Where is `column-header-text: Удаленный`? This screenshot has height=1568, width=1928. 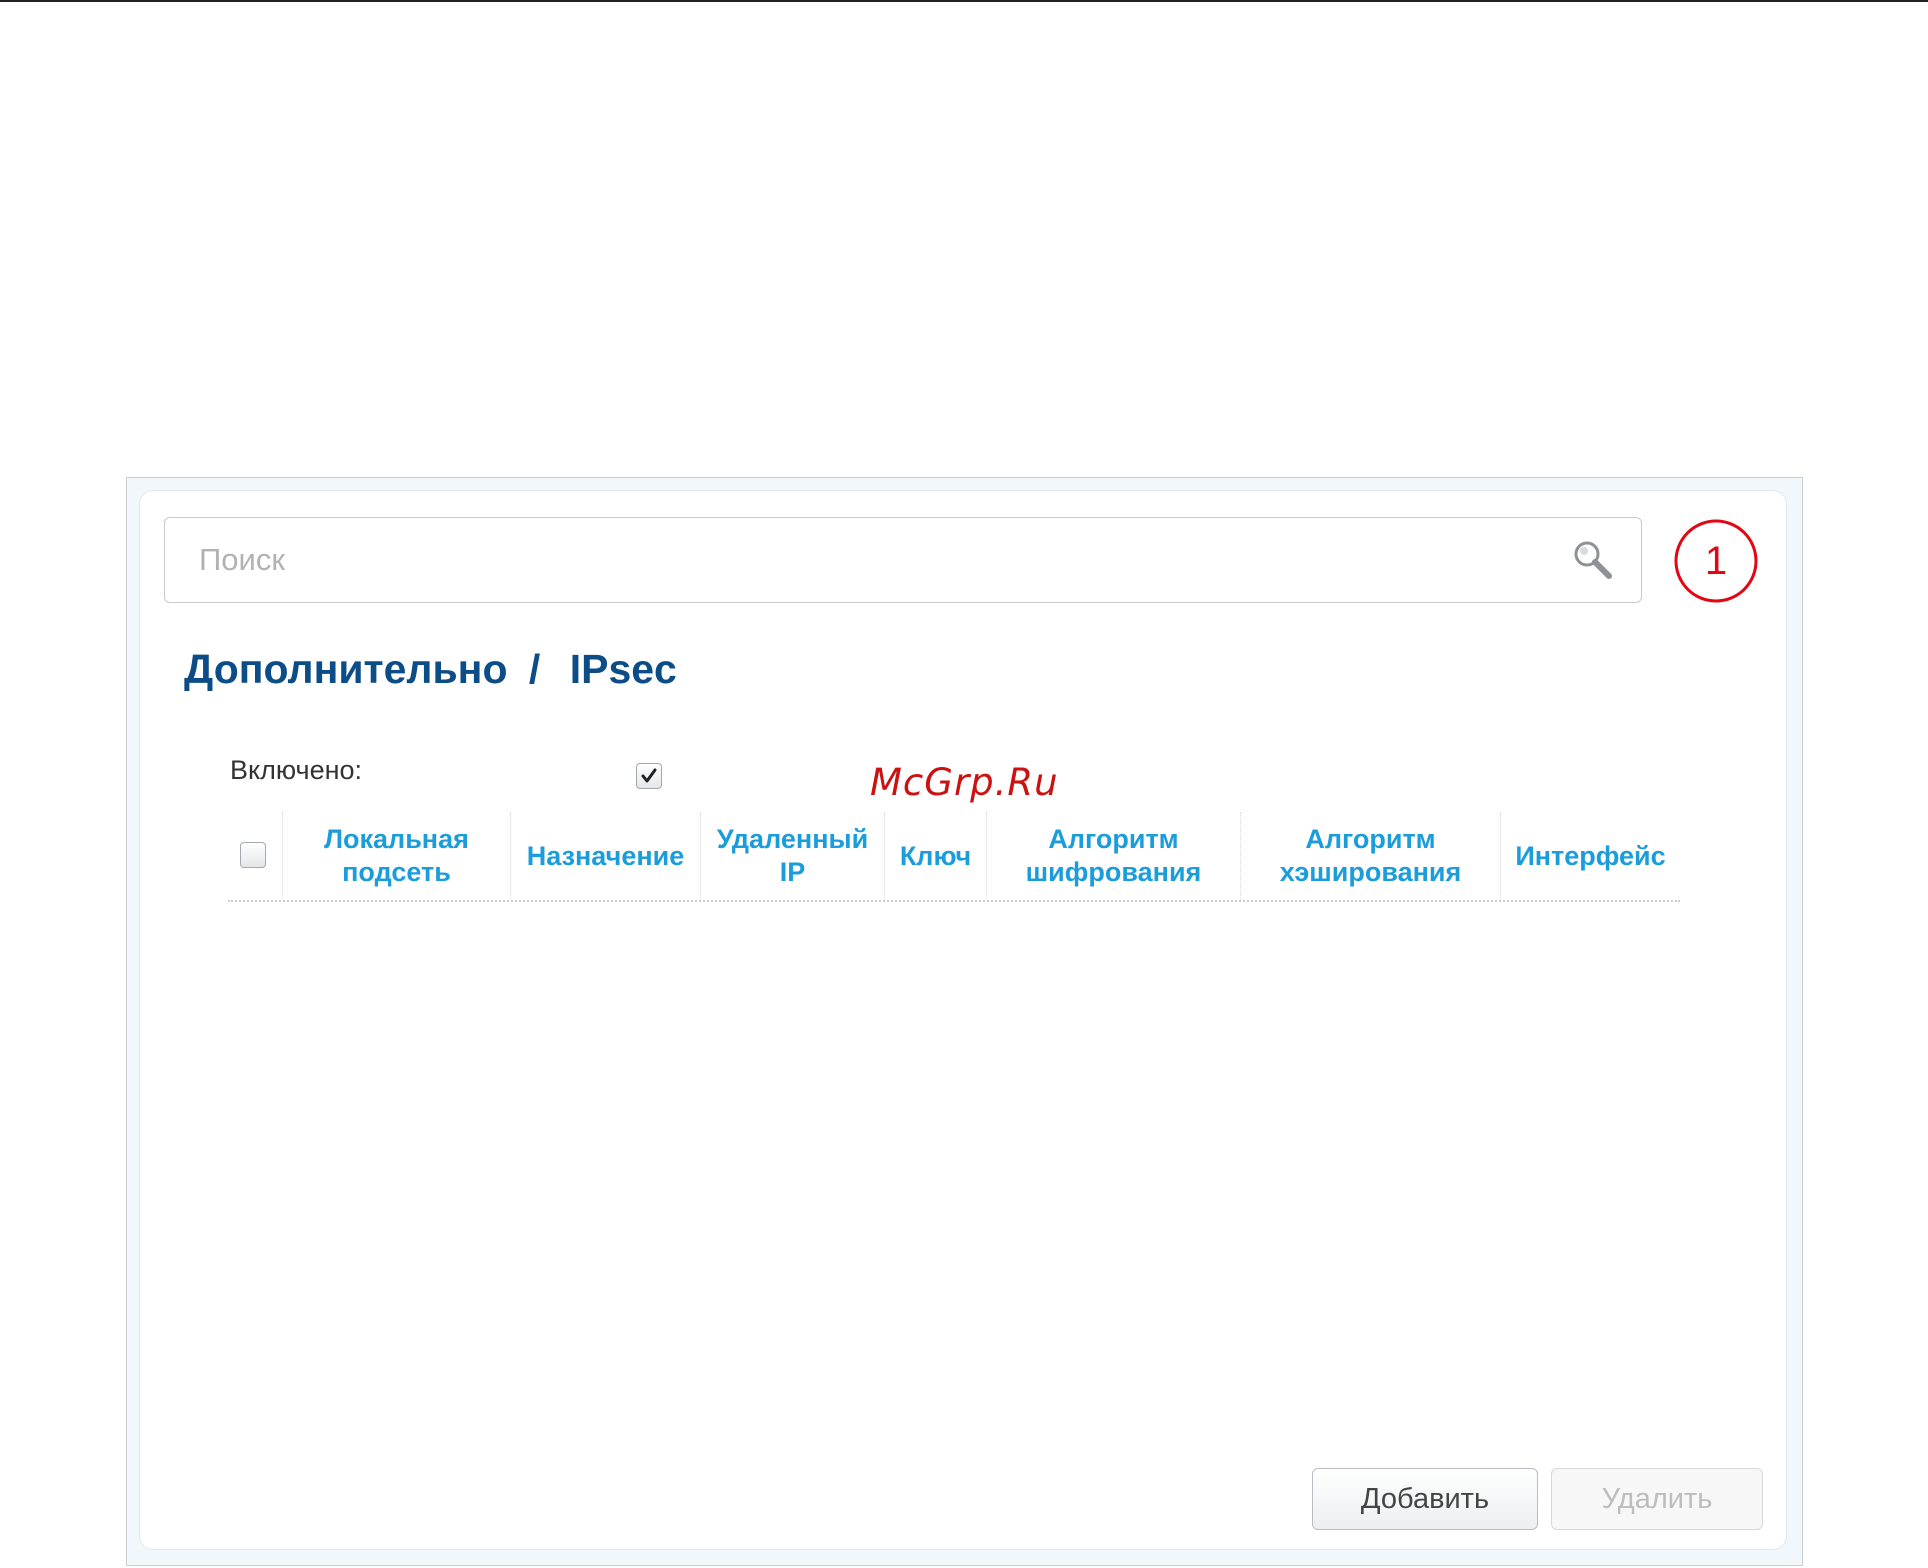
column-header-text: Удаленный is located at coordinates (792, 839).